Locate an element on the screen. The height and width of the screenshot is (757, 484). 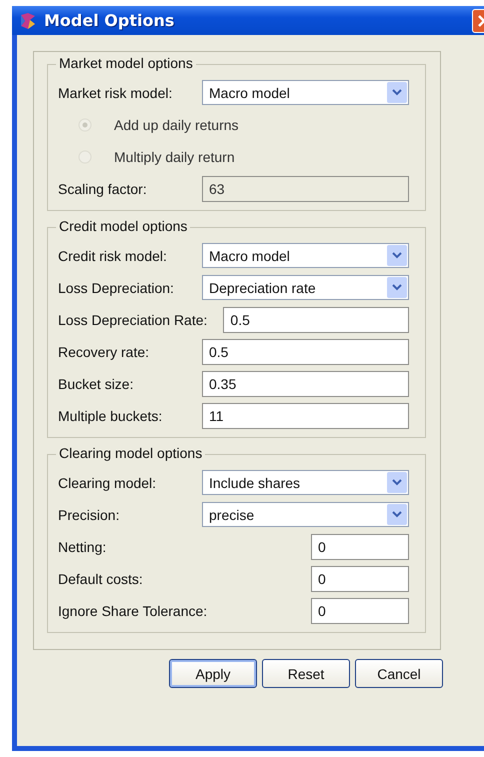
field-label: Default costs: is located at coordinates (100, 578).